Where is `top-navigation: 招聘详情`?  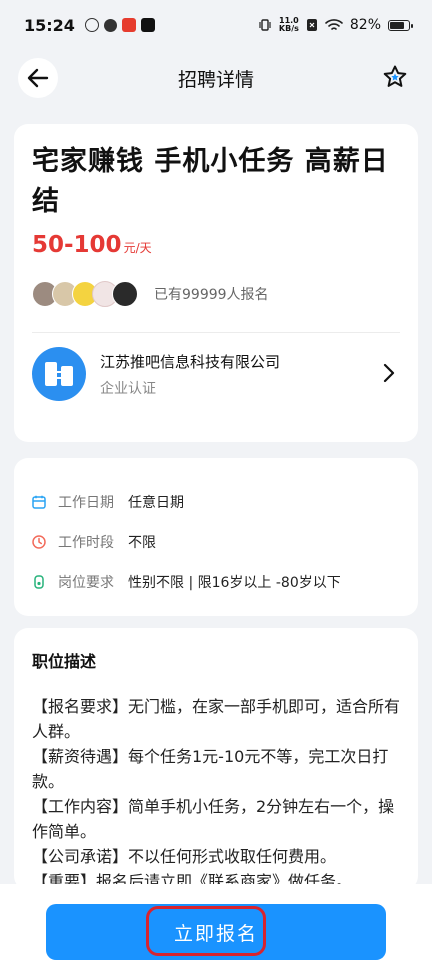
top-navigation: 招聘详情 is located at coordinates (216, 78).